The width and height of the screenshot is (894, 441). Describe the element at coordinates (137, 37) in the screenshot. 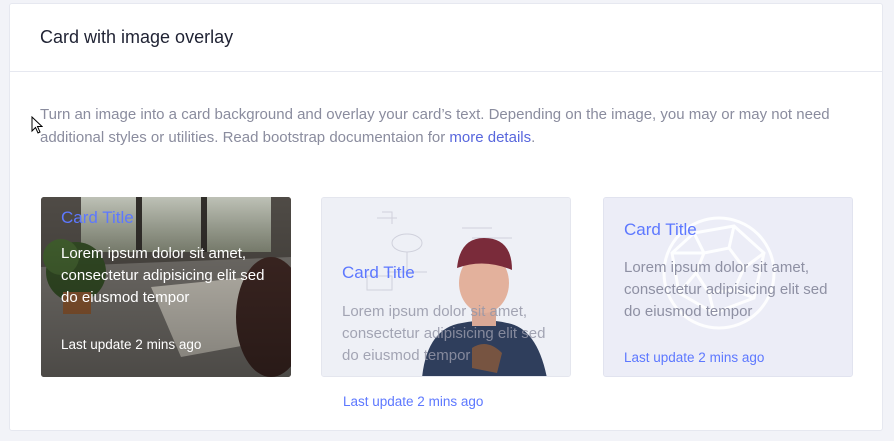

I see `page-title: Card with image overlay` at that location.